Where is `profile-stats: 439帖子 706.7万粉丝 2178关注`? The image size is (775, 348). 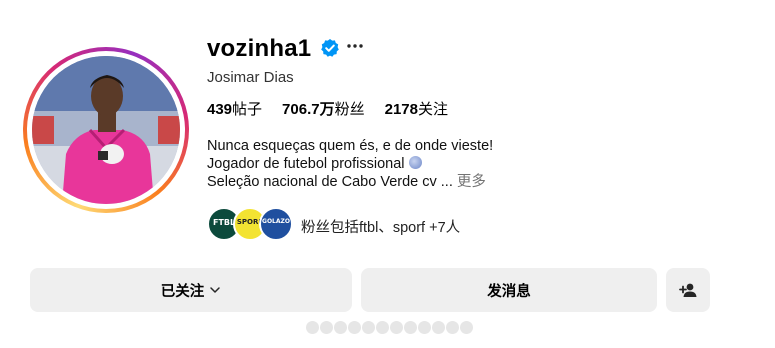
profile-stats: 439帖子 706.7万粉丝 2178关注 is located at coordinates (337, 108).